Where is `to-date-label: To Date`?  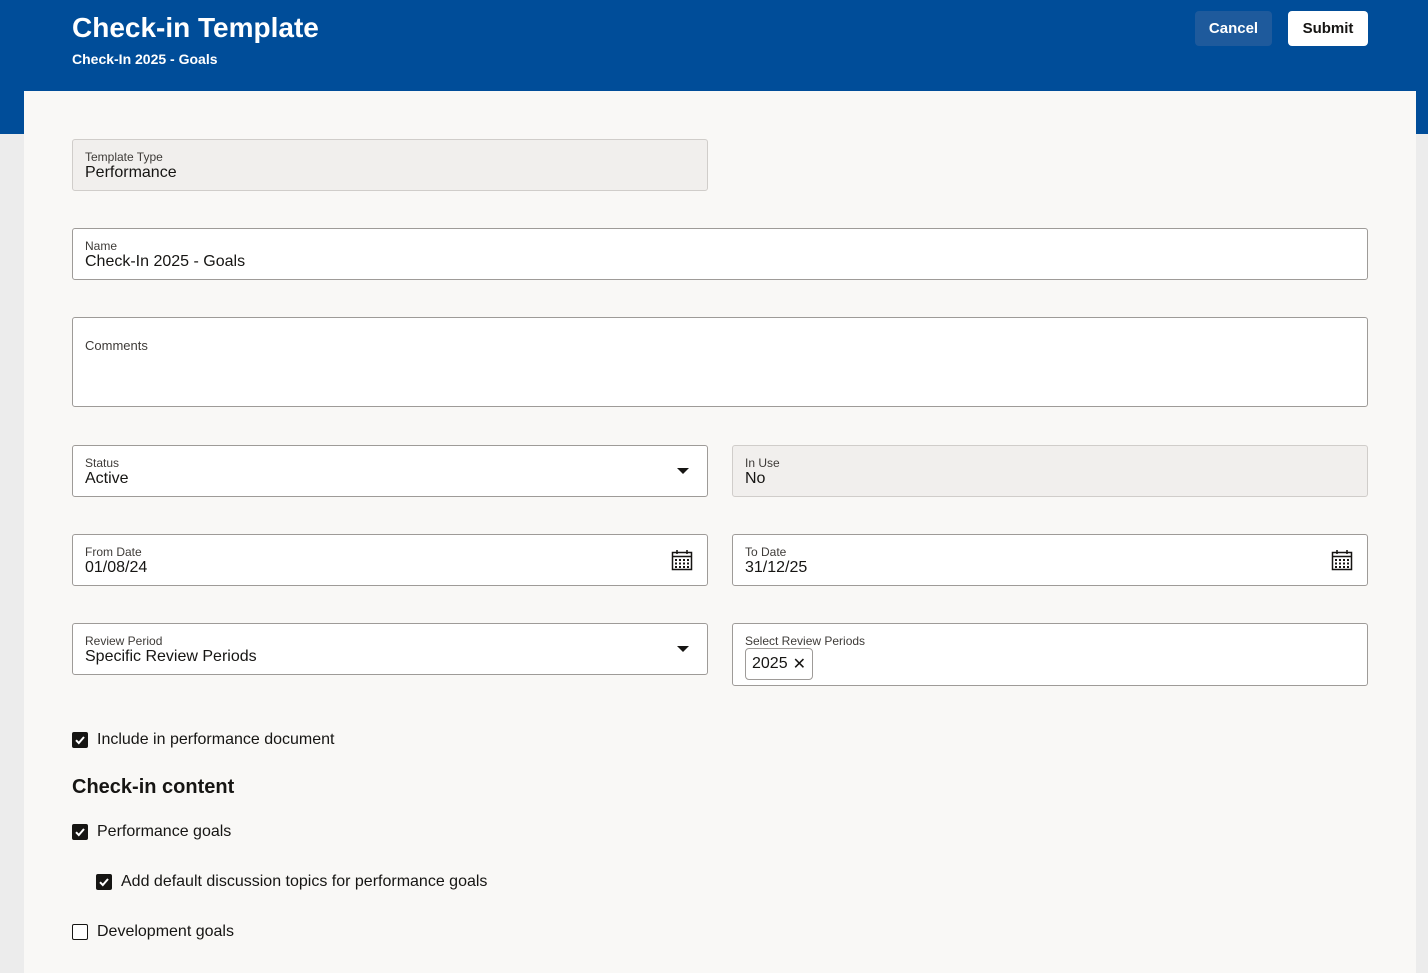
to-date-label: To Date is located at coordinates (766, 552).